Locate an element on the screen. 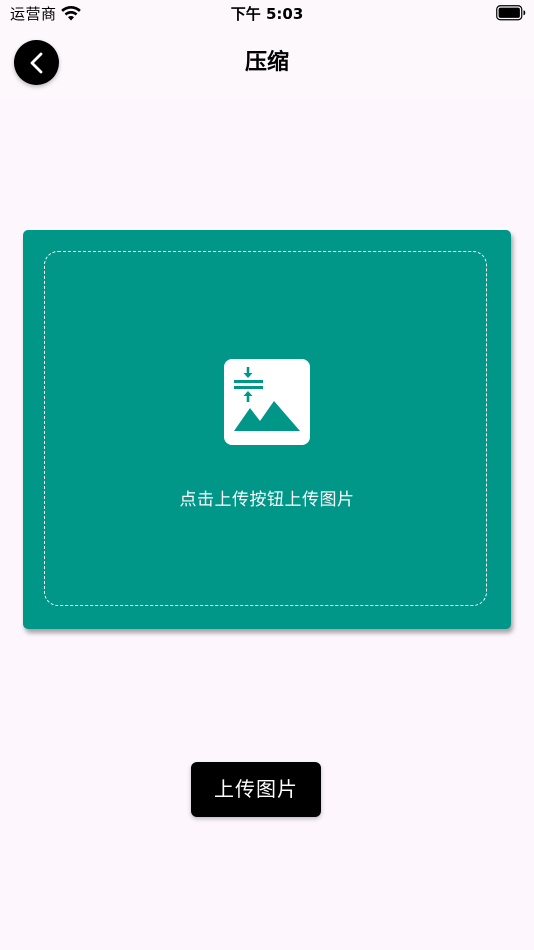 The image size is (534, 950). upload-hint-text: 点击上传按钮上传图片 is located at coordinates (267, 500).